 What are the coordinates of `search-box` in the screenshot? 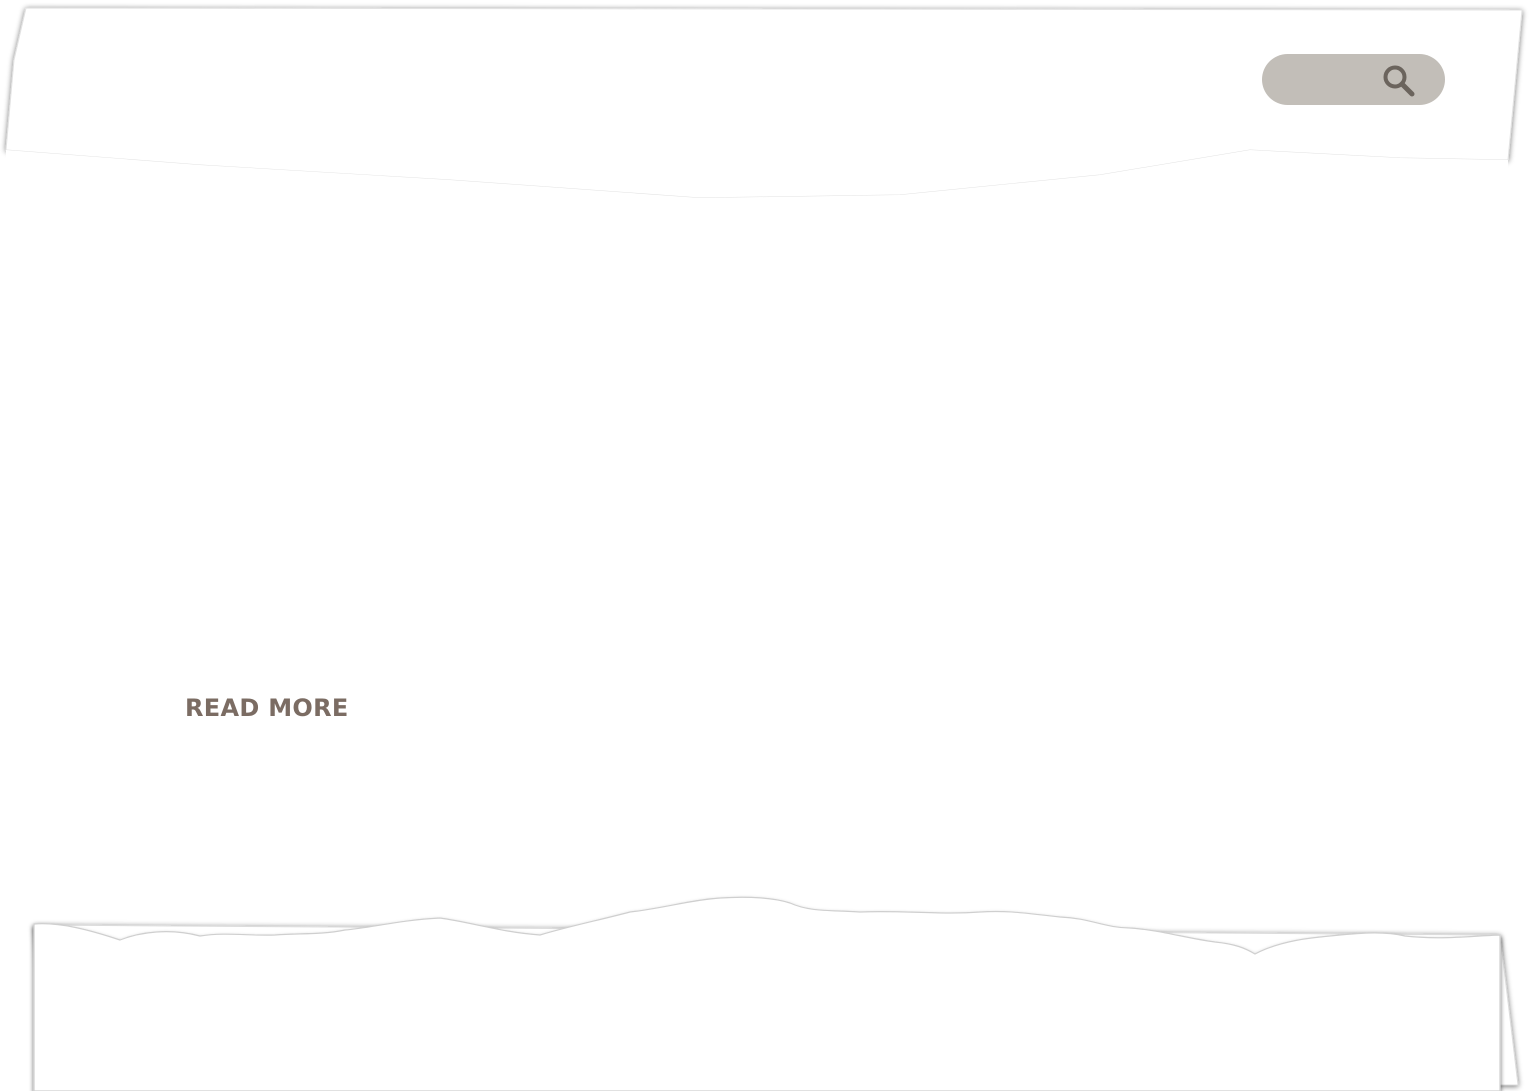 It's located at (1353, 79).